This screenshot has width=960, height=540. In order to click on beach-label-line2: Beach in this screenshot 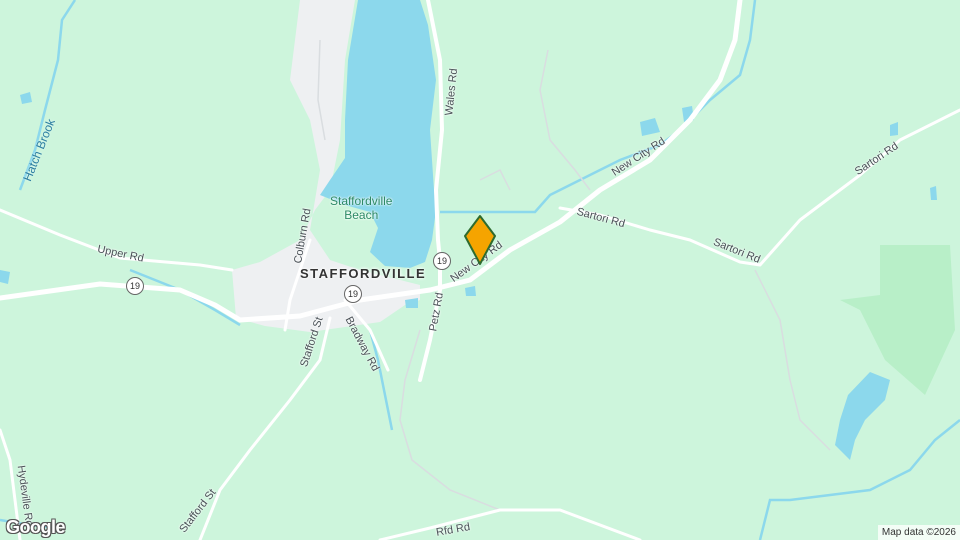, I will do `click(361, 215)`.